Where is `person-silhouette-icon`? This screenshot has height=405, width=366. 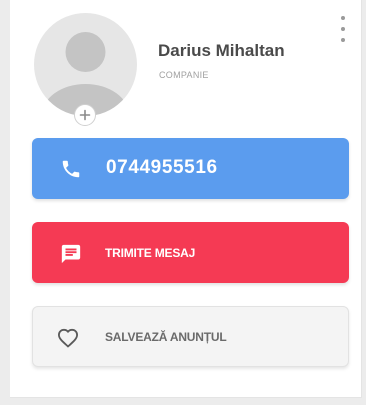
person-silhouette-icon is located at coordinates (85, 74).